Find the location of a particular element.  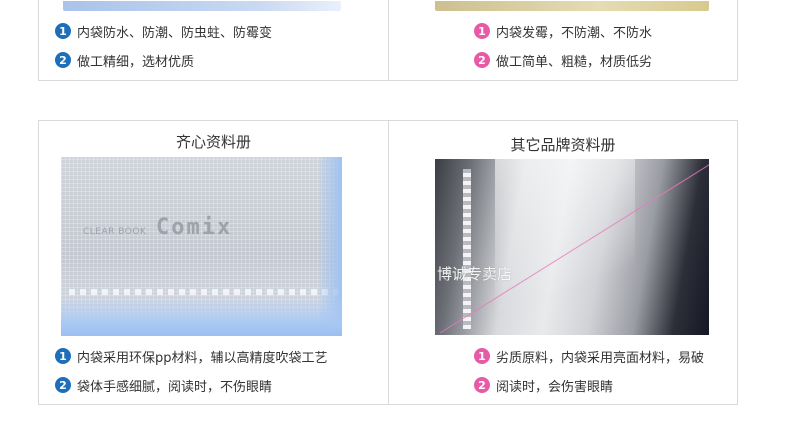

bottom-right-bullet-1: 1 劣质原料，内袋采用亮面材料，易破 is located at coordinates (589, 356).